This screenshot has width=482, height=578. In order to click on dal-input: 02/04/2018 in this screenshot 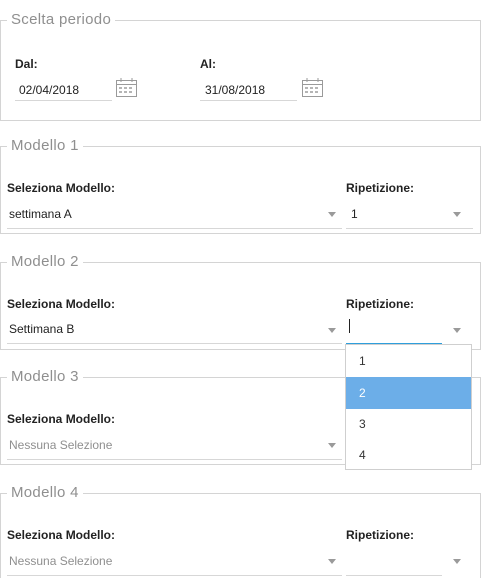, I will do `click(49, 90)`.